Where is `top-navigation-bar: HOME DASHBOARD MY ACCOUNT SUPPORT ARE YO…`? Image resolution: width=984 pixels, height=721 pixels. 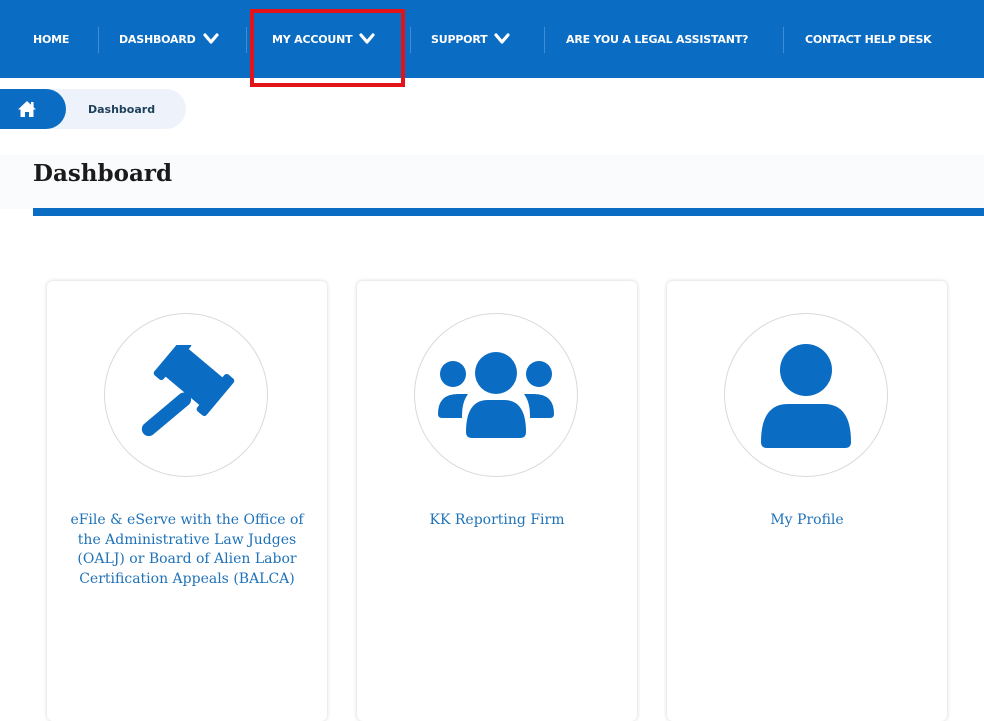 top-navigation-bar: HOME DASHBOARD MY ACCOUNT SUPPORT ARE YO… is located at coordinates (492, 39).